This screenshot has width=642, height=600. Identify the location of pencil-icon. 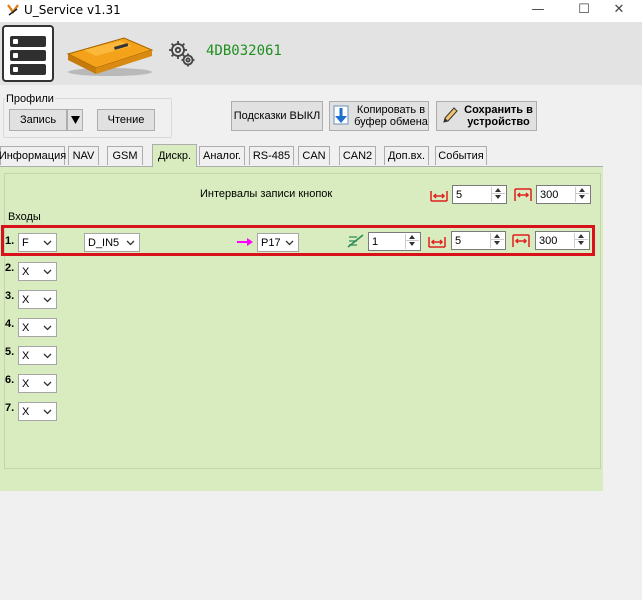
(450, 115).